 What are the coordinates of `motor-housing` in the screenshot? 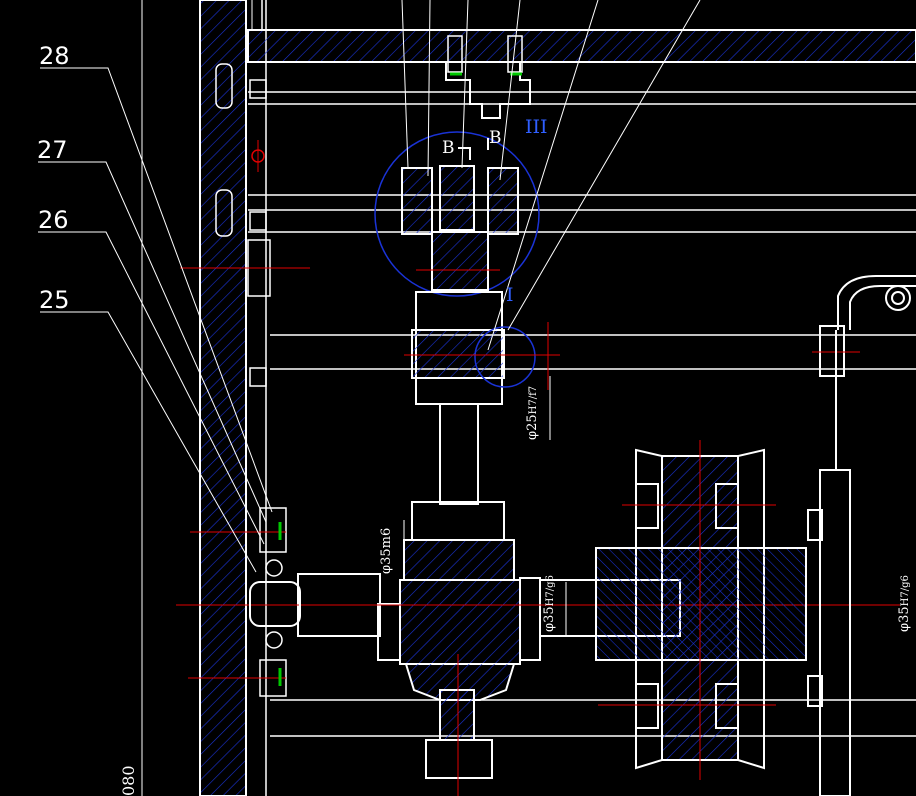 It's located at (861, 535).